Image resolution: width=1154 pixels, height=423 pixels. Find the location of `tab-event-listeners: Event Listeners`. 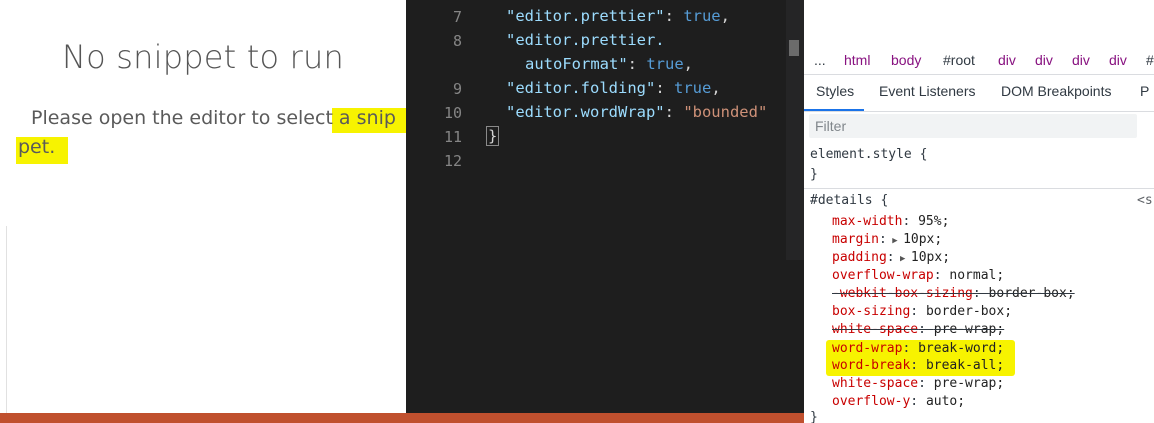

tab-event-listeners: Event Listeners is located at coordinates (927, 91).